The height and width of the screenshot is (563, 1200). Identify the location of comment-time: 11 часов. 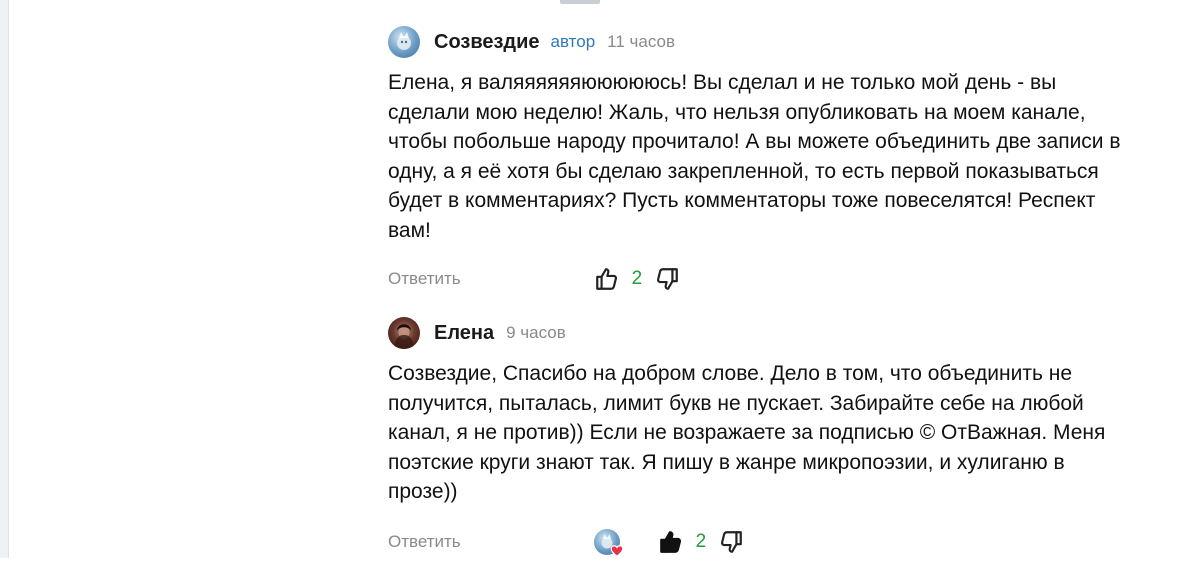
(641, 41).